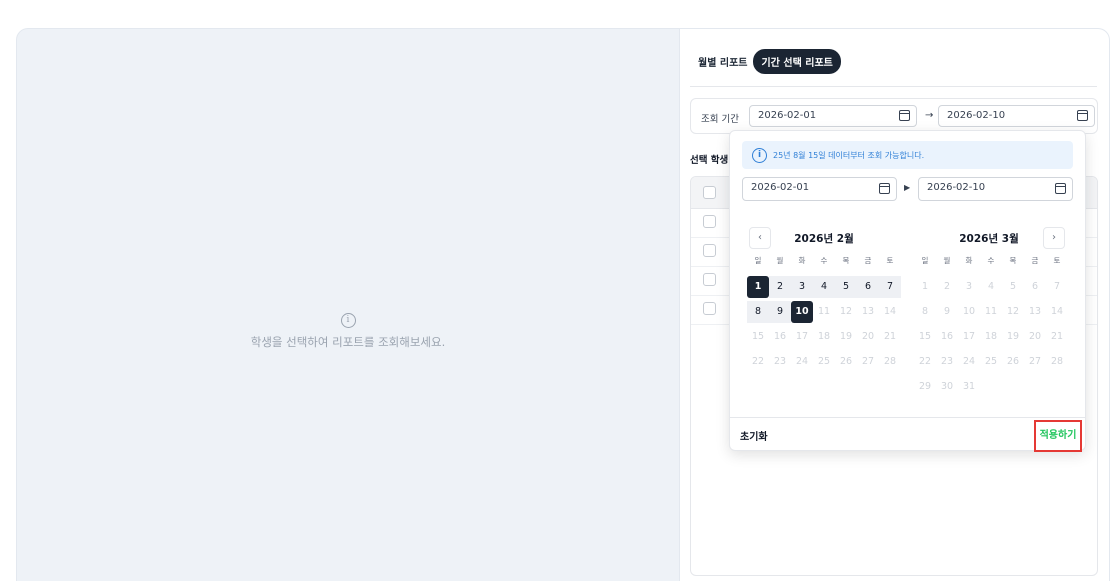 The image size is (1118, 581). Describe the element at coordinates (802, 361) in the screenshot. I see `day-cell: 24` at that location.